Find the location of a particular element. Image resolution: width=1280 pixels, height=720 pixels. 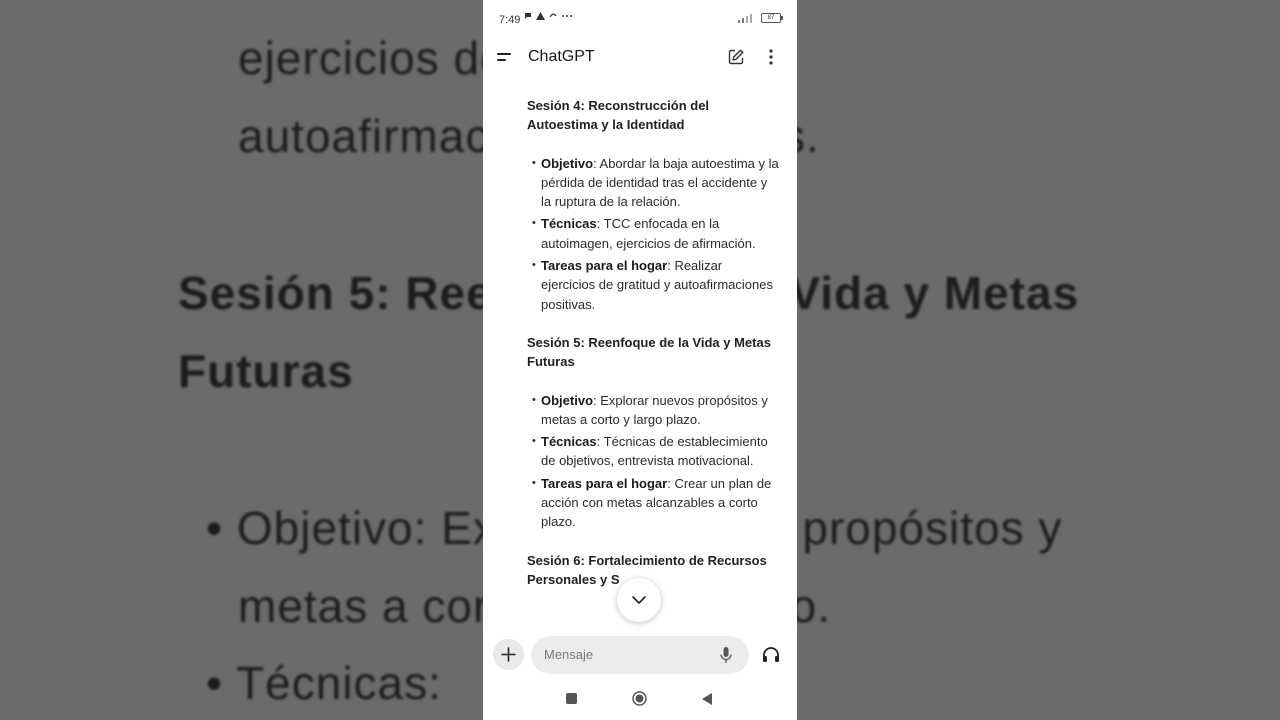

signal-icon is located at coordinates (745, 18).